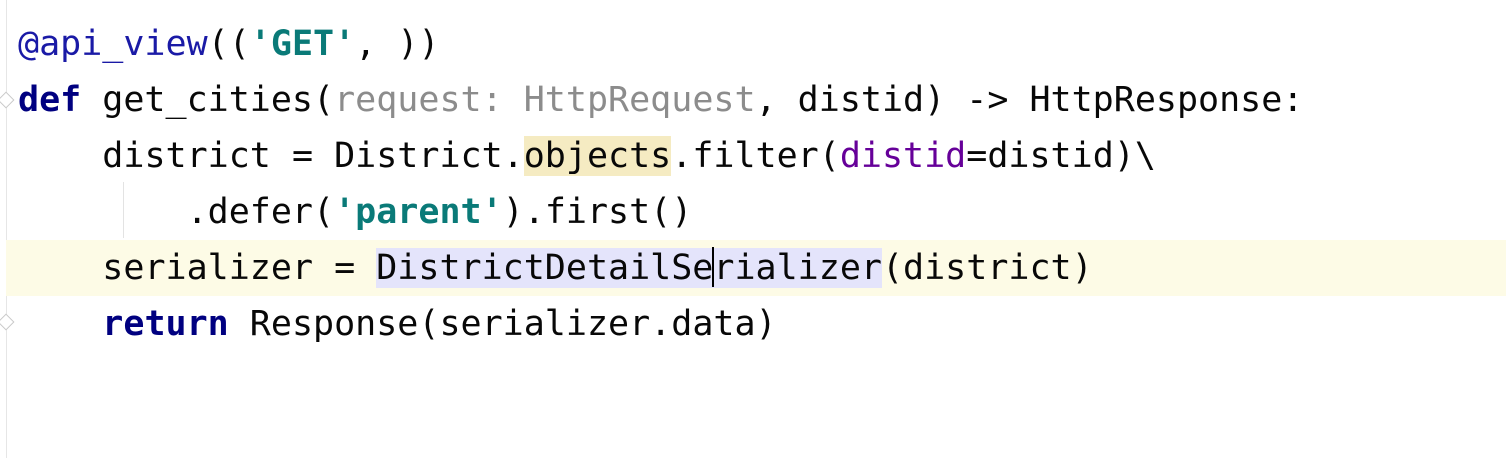  Describe the element at coordinates (545, 100) in the screenshot. I see `parameter-hint-token: request: HttpRequest` at that location.